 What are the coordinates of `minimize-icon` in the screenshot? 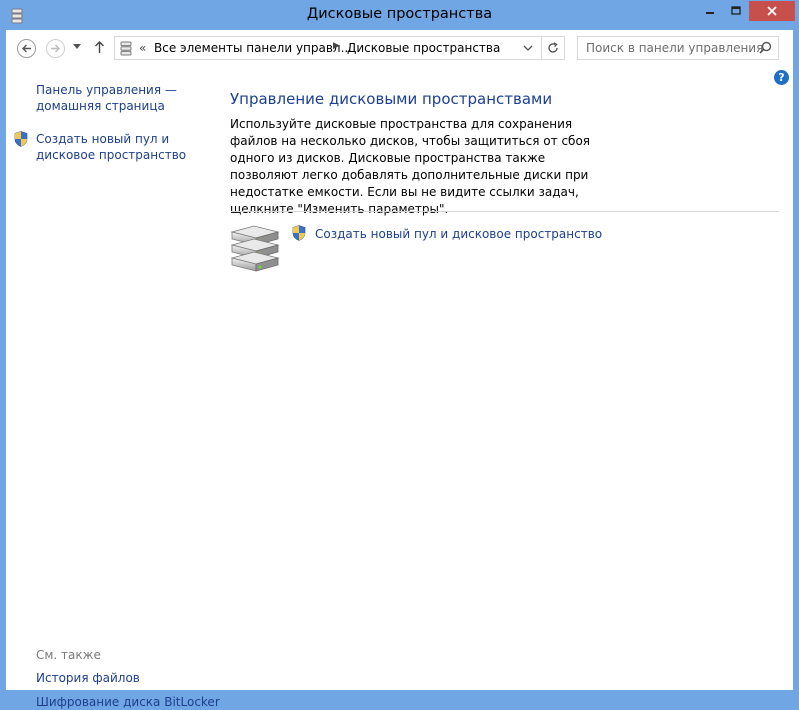 It's located at (709, 13).